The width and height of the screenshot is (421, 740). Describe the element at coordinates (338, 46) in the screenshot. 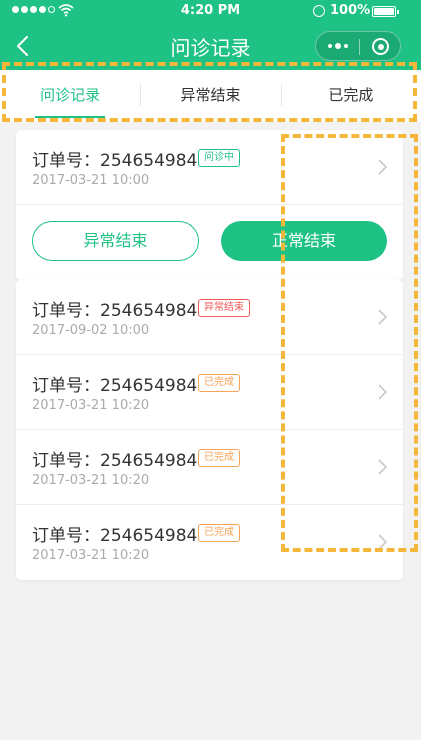

I see `more-icon` at that location.